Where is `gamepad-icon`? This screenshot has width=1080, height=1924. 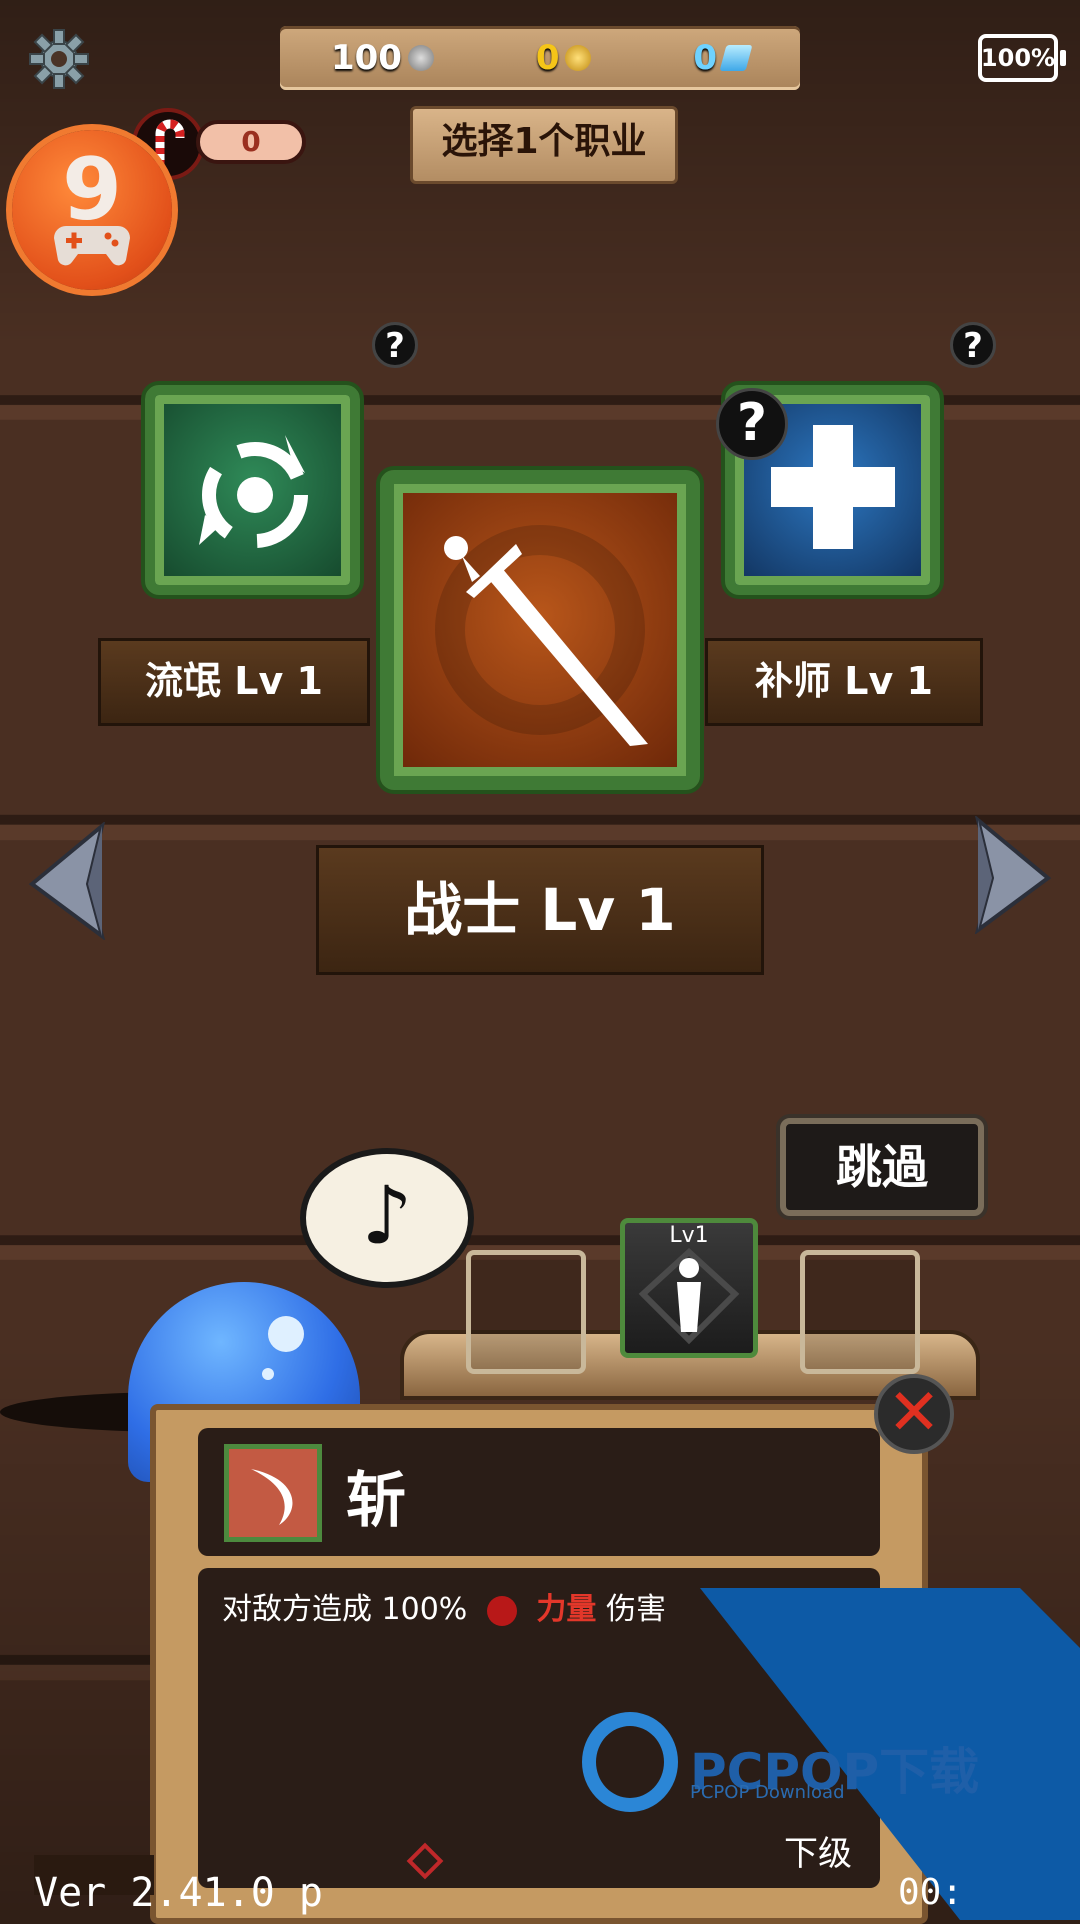
gamepad-icon is located at coordinates (92, 246).